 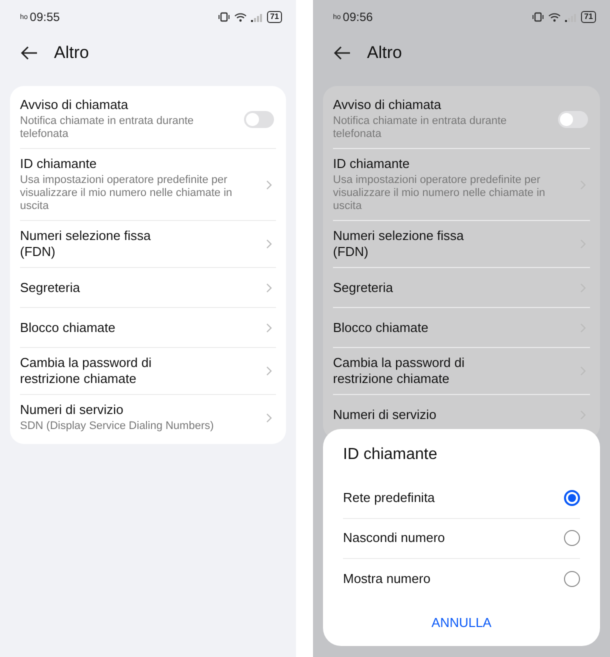 What do you see at coordinates (462, 622) in the screenshot?
I see `cancel-button: ANNULLA` at bounding box center [462, 622].